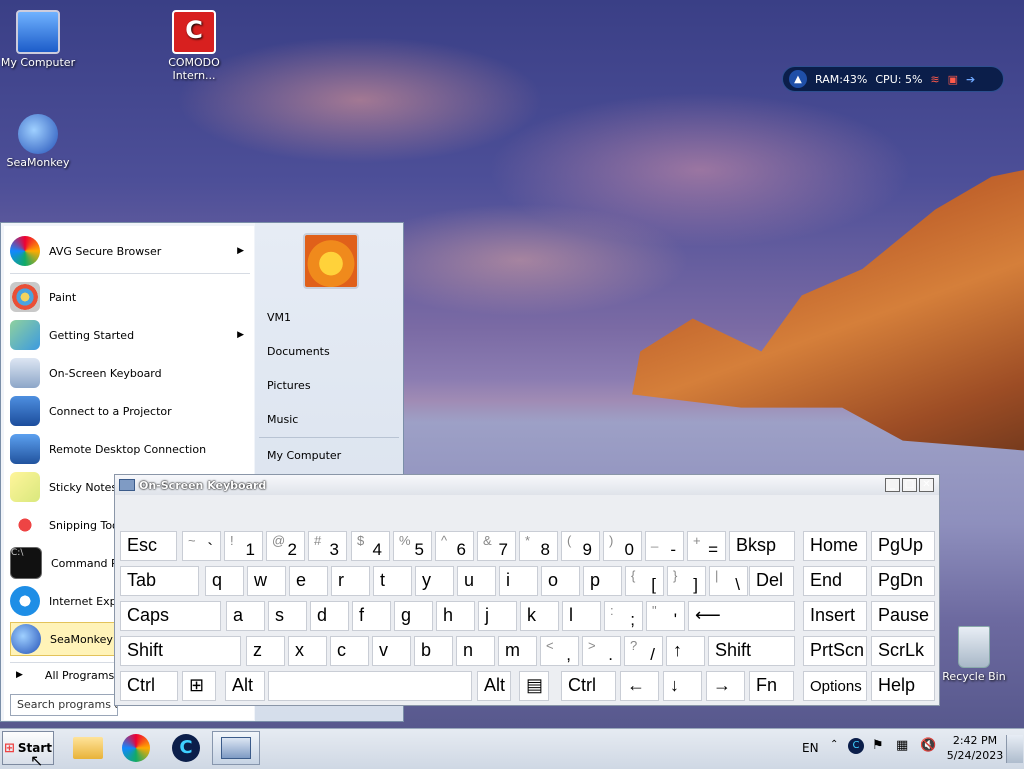 Image resolution: width=1024 pixels, height=770 pixels. I want to click on program-getting-started: Getting Started ▶, so click(130, 335).